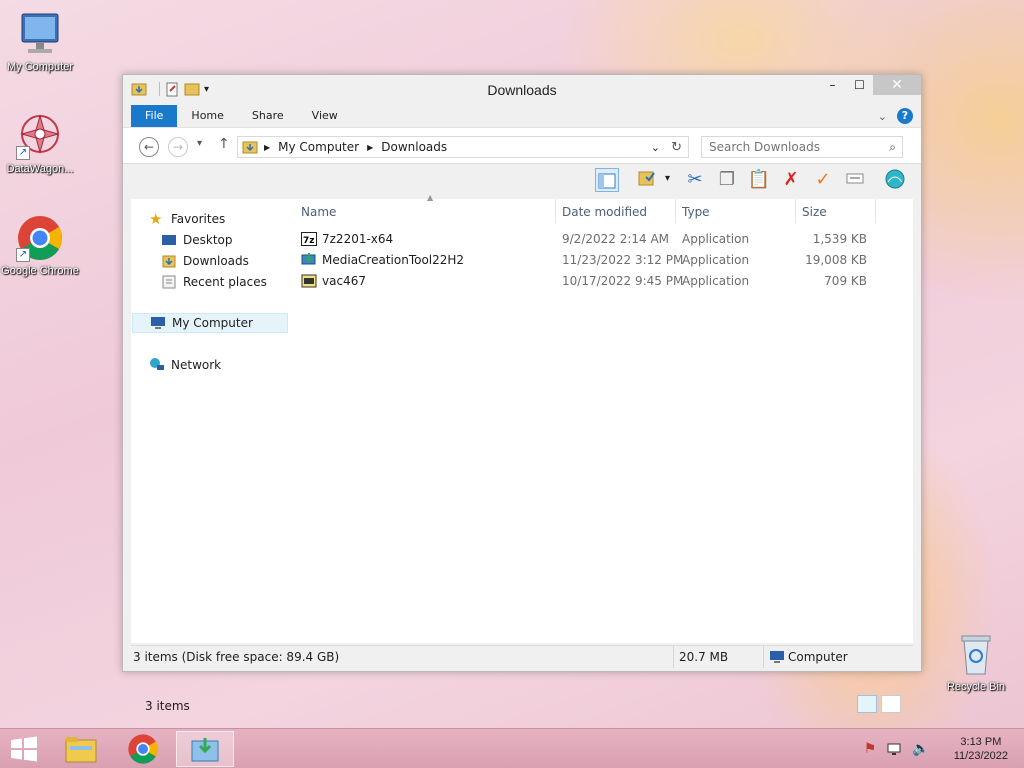  I want to click on back-button: ←, so click(149, 147).